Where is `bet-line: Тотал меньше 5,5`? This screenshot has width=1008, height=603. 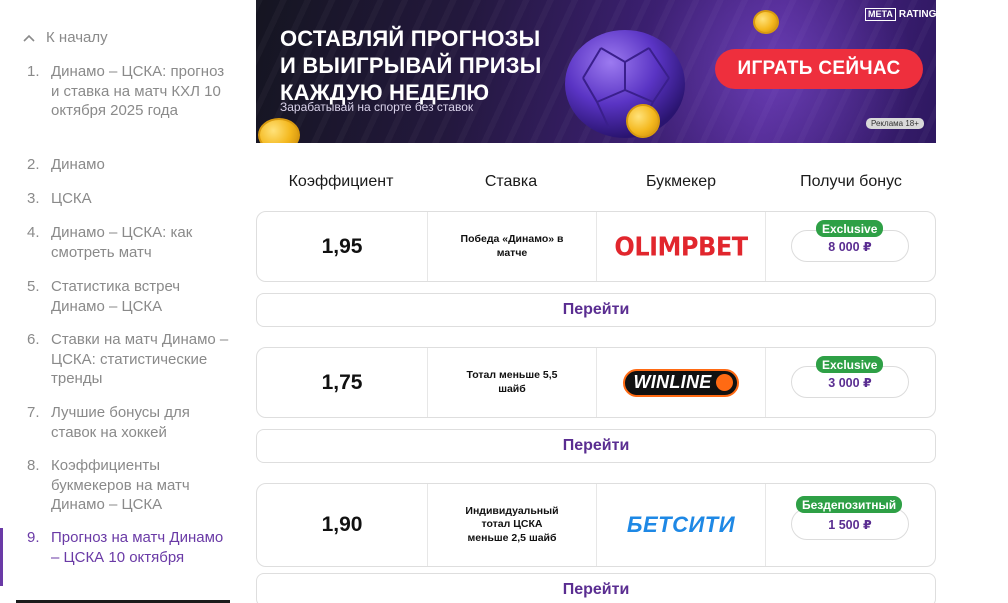
bet-line: Тотал меньше 5,5 is located at coordinates (512, 375).